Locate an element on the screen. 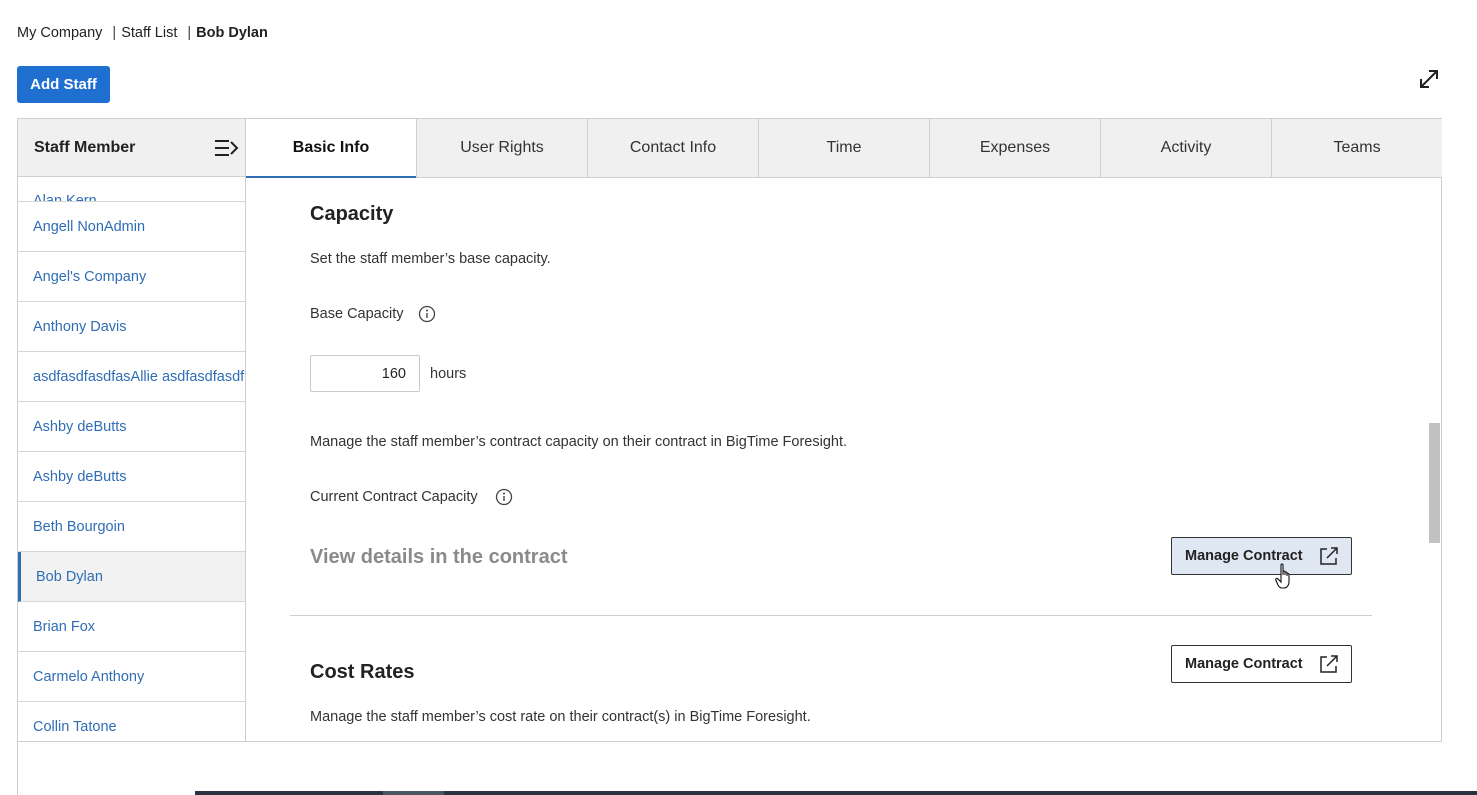  list-item: Carmelo Anthony is located at coordinates (131, 677).